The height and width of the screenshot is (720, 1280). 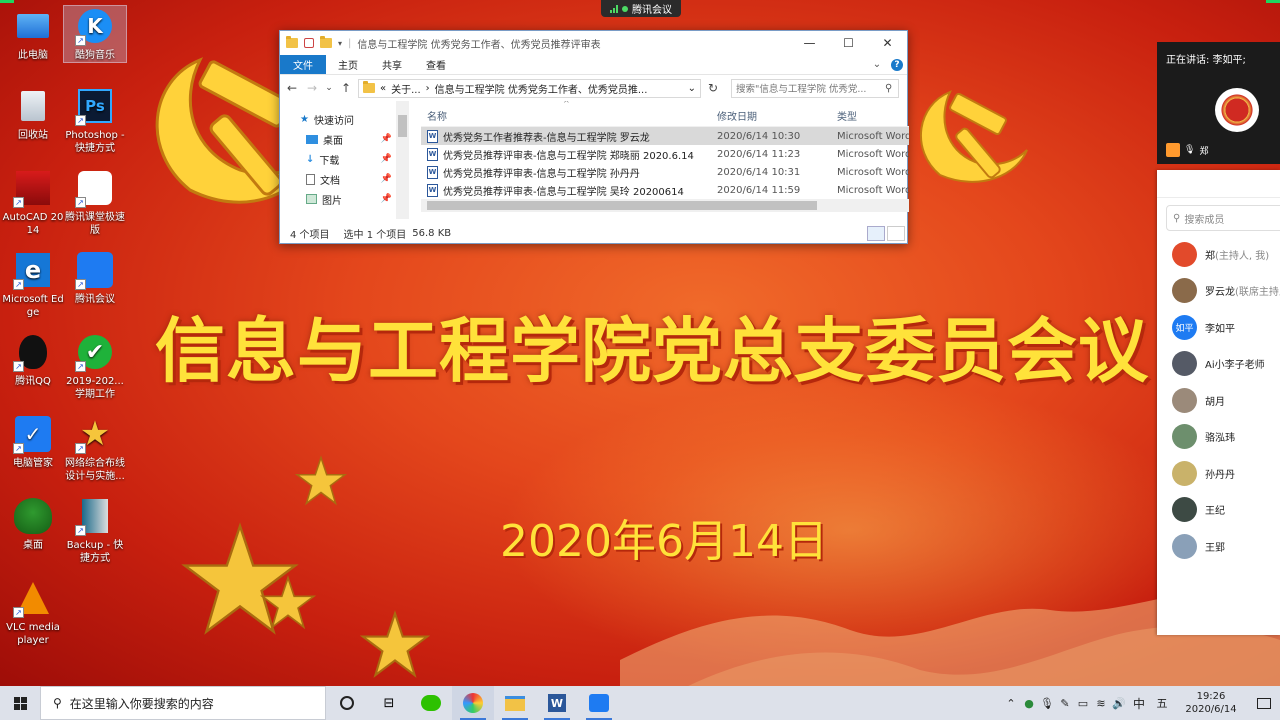 What do you see at coordinates (1047, 703) in the screenshot?
I see `microphone-icon: 🎙` at bounding box center [1047, 703].